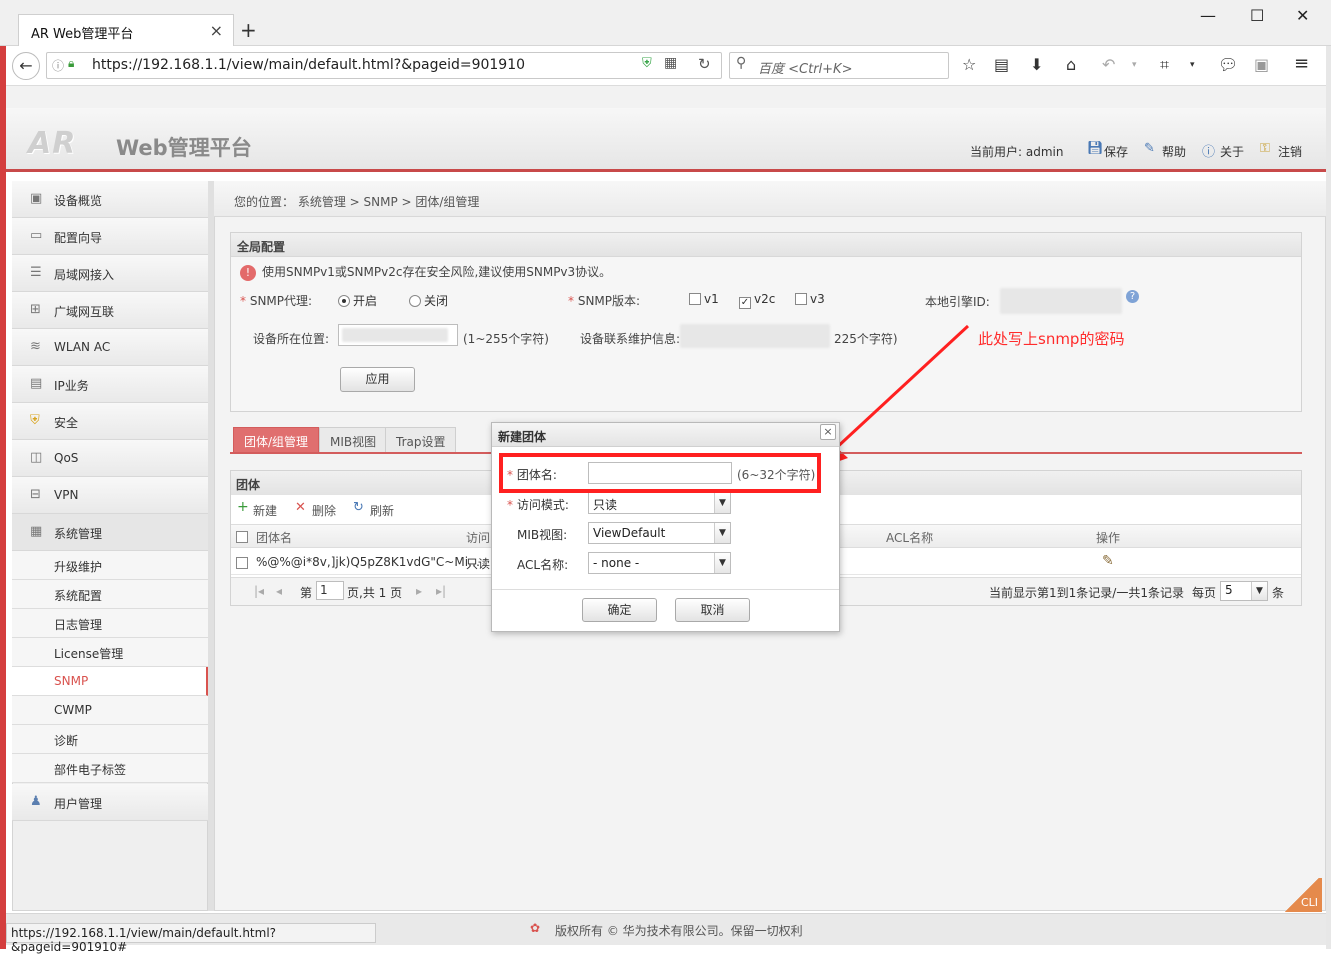 This screenshot has width=1331, height=954. What do you see at coordinates (1134, 65) in the screenshot?
I see `undo-dropdown-icon: ▾` at bounding box center [1134, 65].